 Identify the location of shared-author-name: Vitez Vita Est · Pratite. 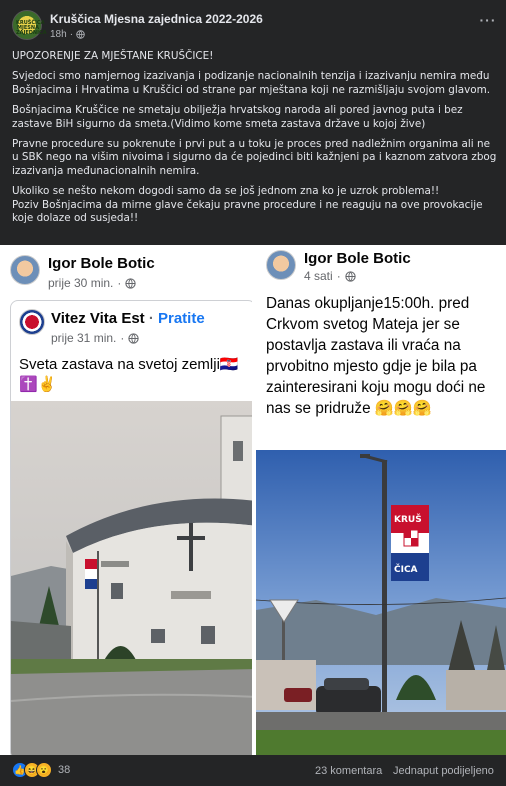
(128, 318).